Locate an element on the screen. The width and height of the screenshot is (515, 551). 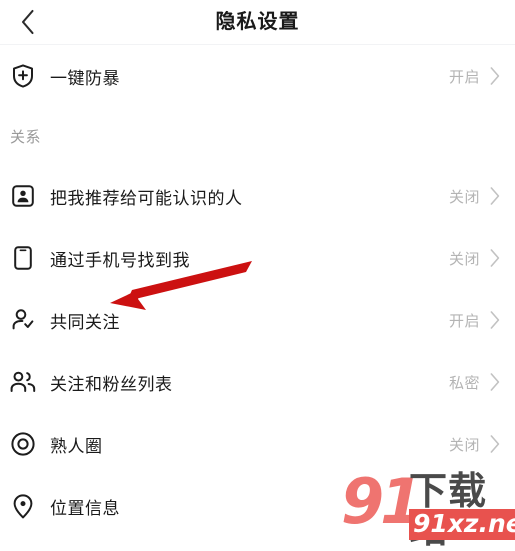
list-item-recommend-me: 把我推荐给可能认识的人 关闭 is located at coordinates (257, 196).